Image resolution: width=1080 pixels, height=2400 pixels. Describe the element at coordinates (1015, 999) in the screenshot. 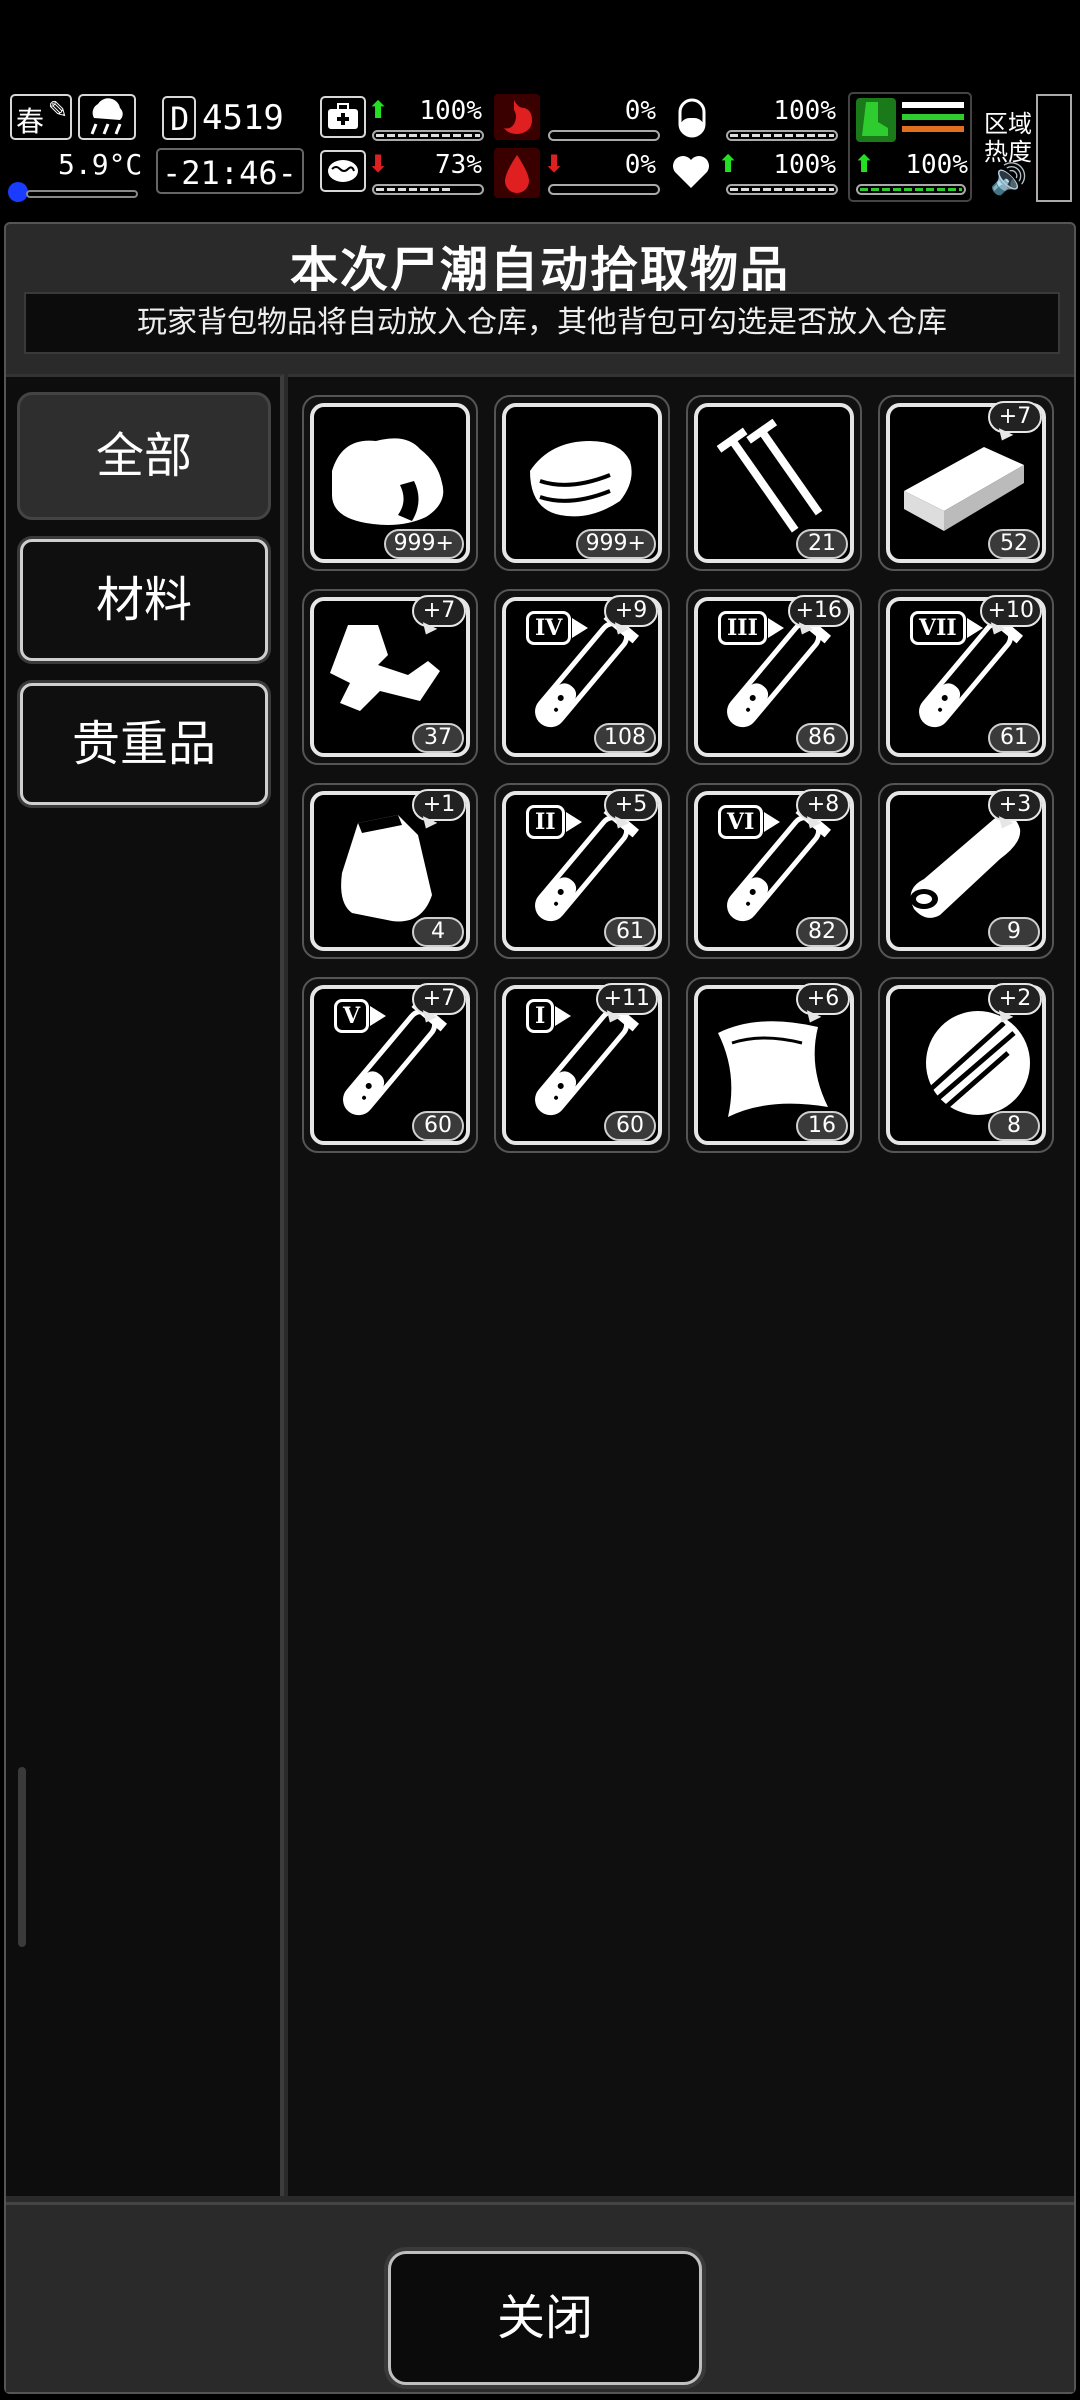

I see `item-bonus-badge: +2` at that location.